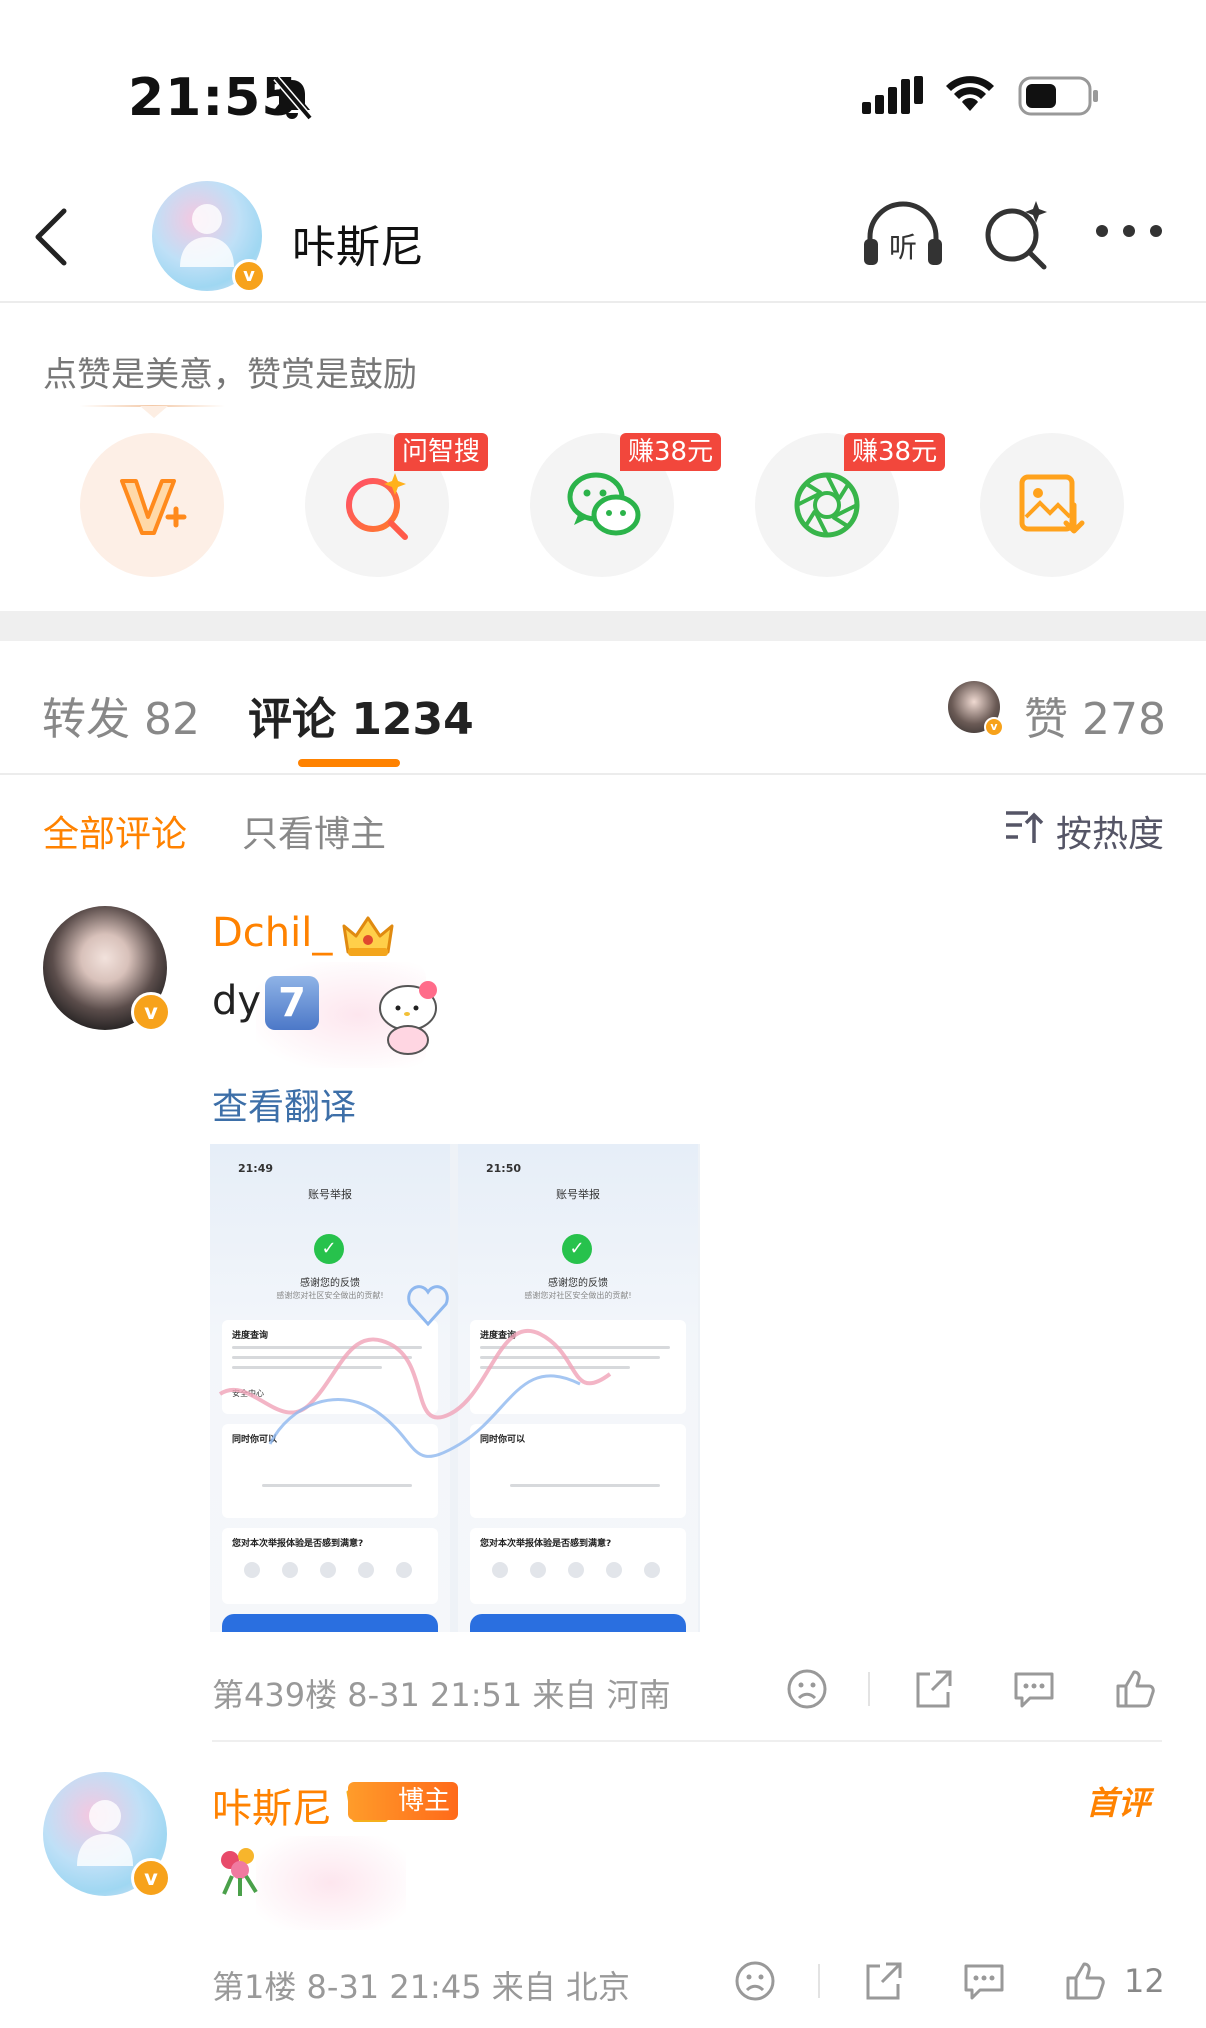 This screenshot has height=2028, width=1206. Describe the element at coordinates (239, 1872) in the screenshot. I see `flower-bouquet-icon` at that location.